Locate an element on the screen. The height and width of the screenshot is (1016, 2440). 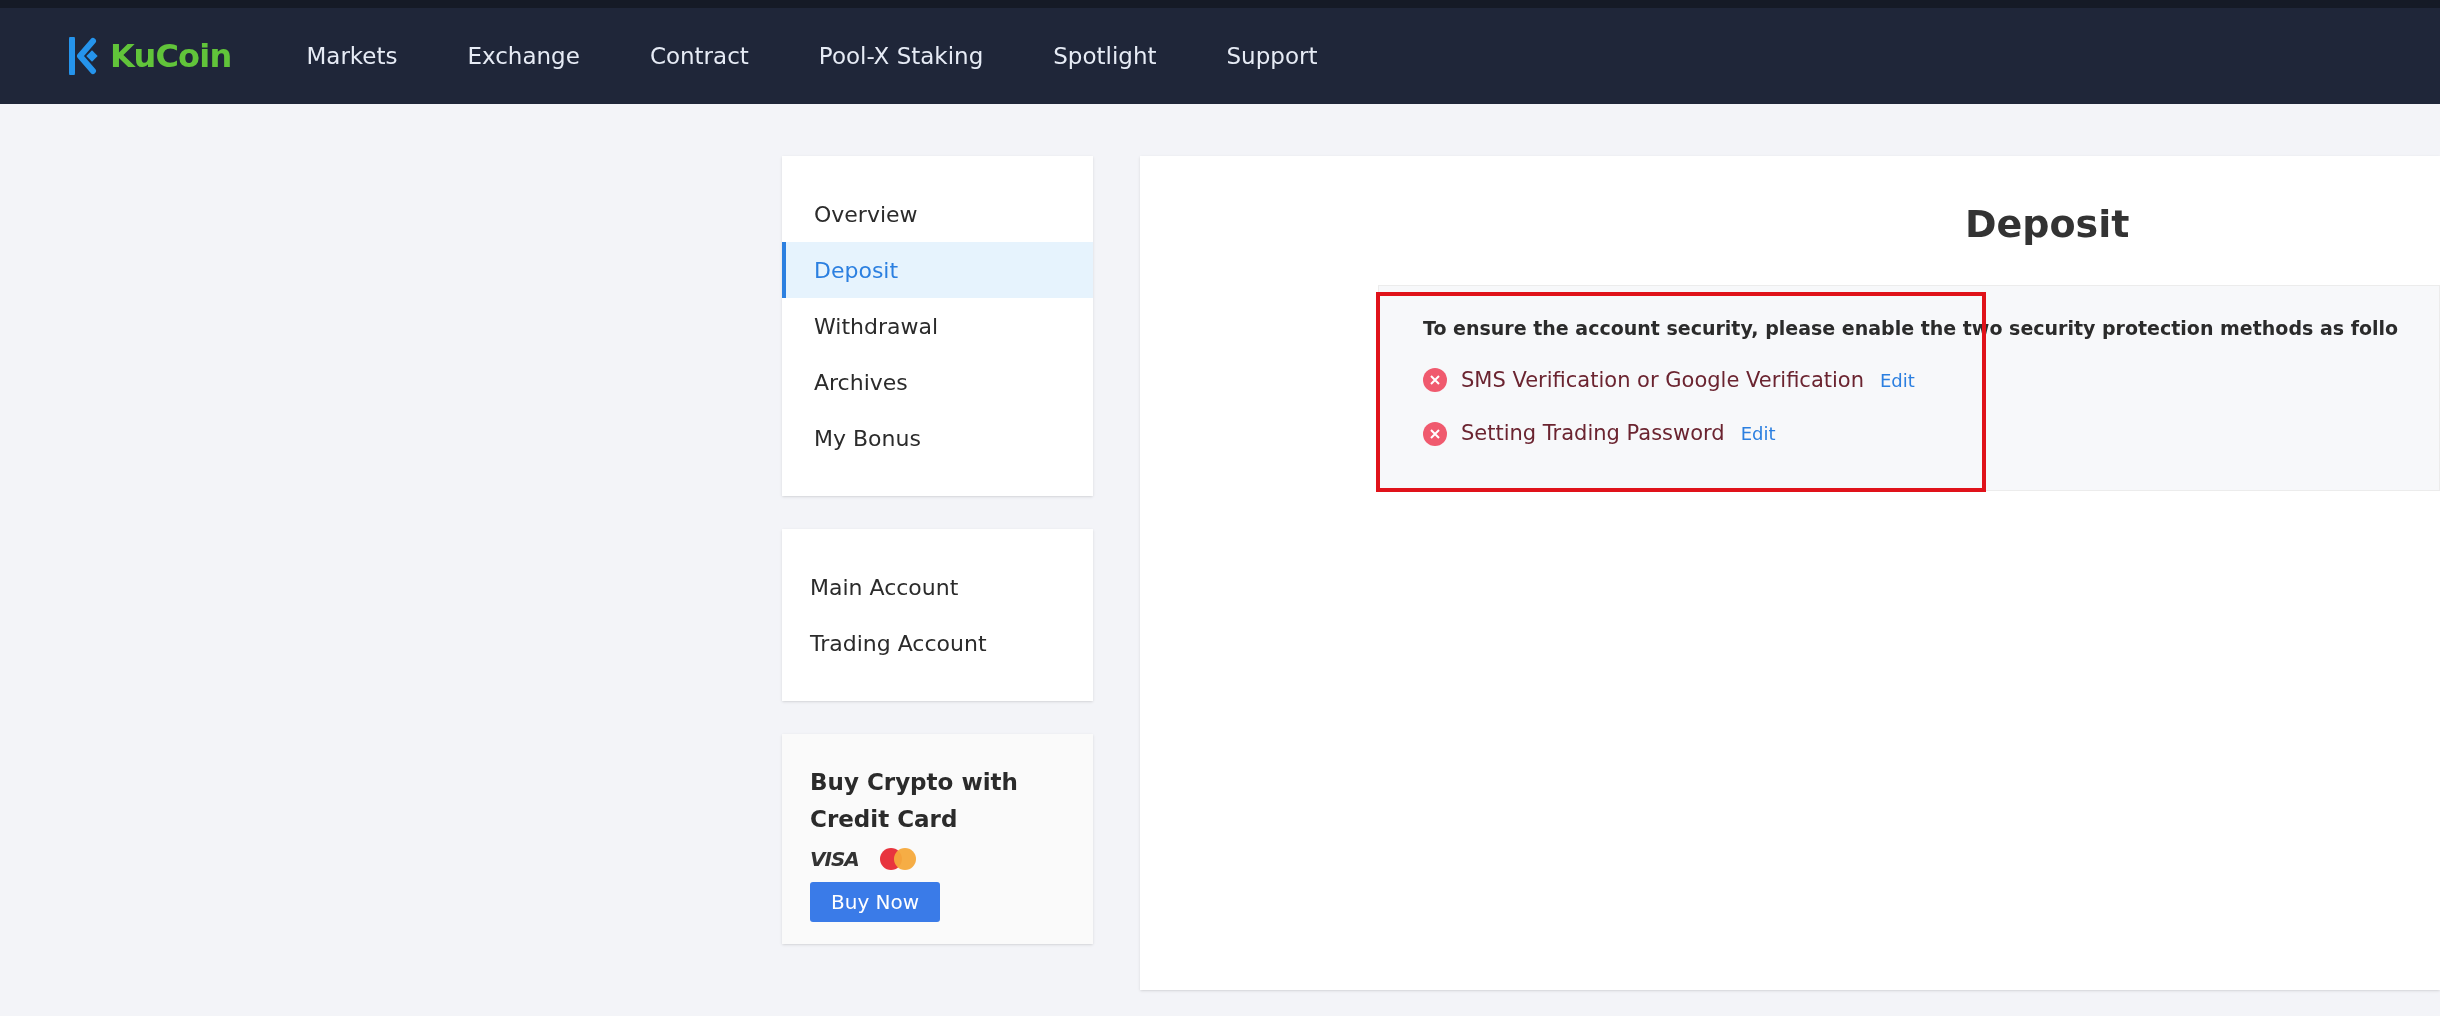
mastercard-icon is located at coordinates (897, 859).